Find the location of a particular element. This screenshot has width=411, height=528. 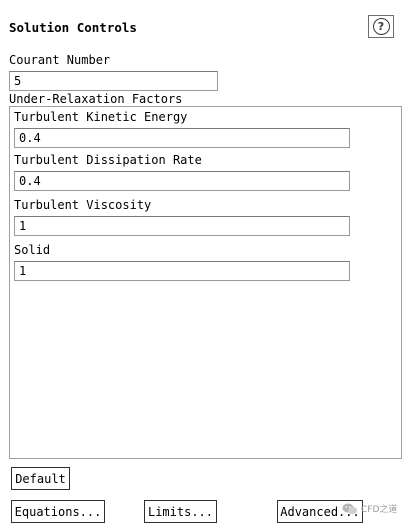

tdr-input: 0.4 is located at coordinates (182, 181).